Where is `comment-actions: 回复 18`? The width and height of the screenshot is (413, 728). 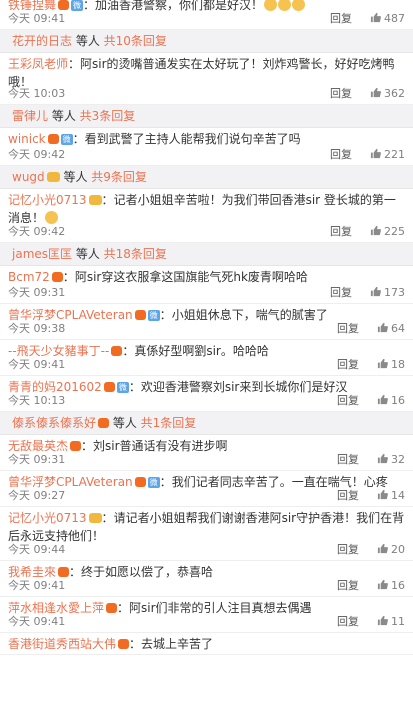 comment-actions: 回复 18 is located at coordinates (371, 365).